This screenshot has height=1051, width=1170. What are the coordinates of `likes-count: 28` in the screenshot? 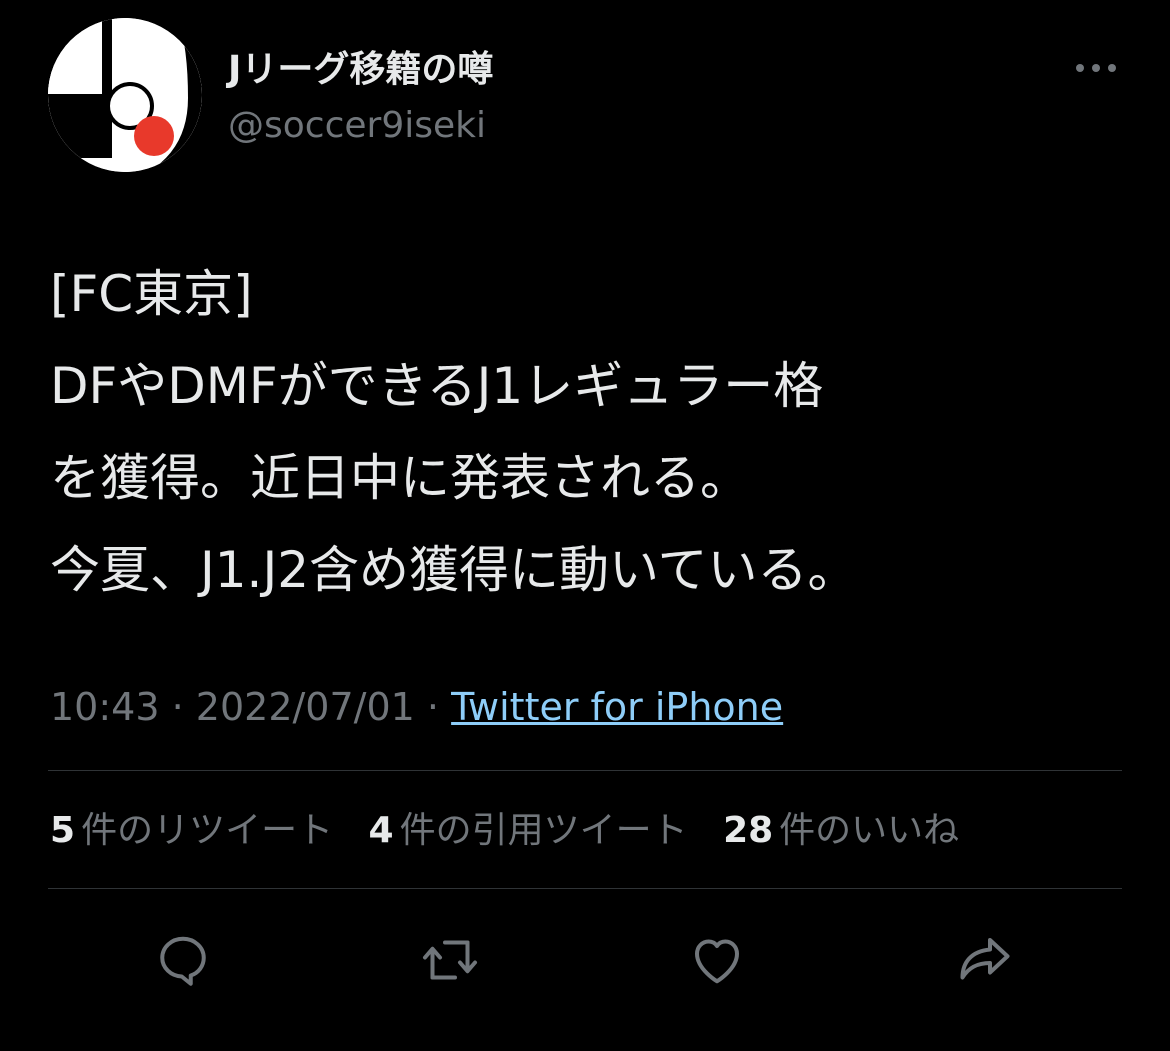 It's located at (748, 830).